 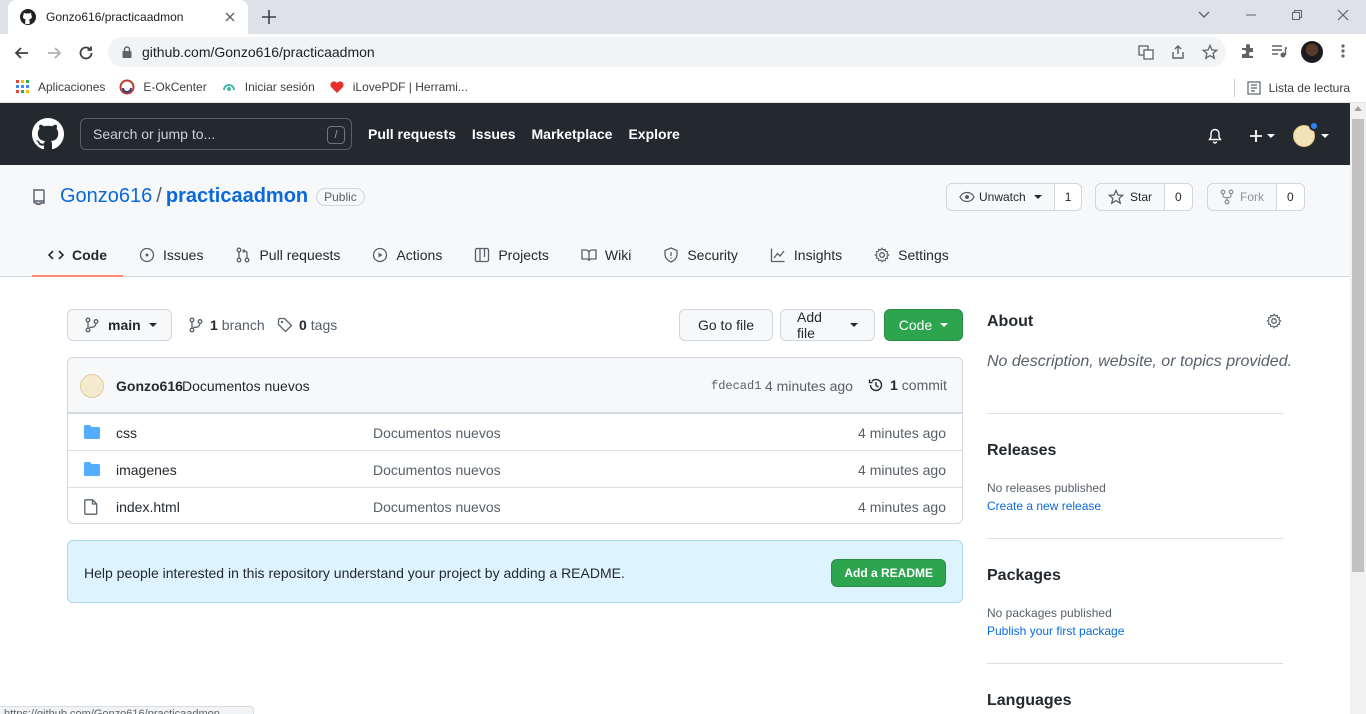 What do you see at coordinates (809, 386) in the screenshot?
I see `commit-time: 4 minutes ago` at bounding box center [809, 386].